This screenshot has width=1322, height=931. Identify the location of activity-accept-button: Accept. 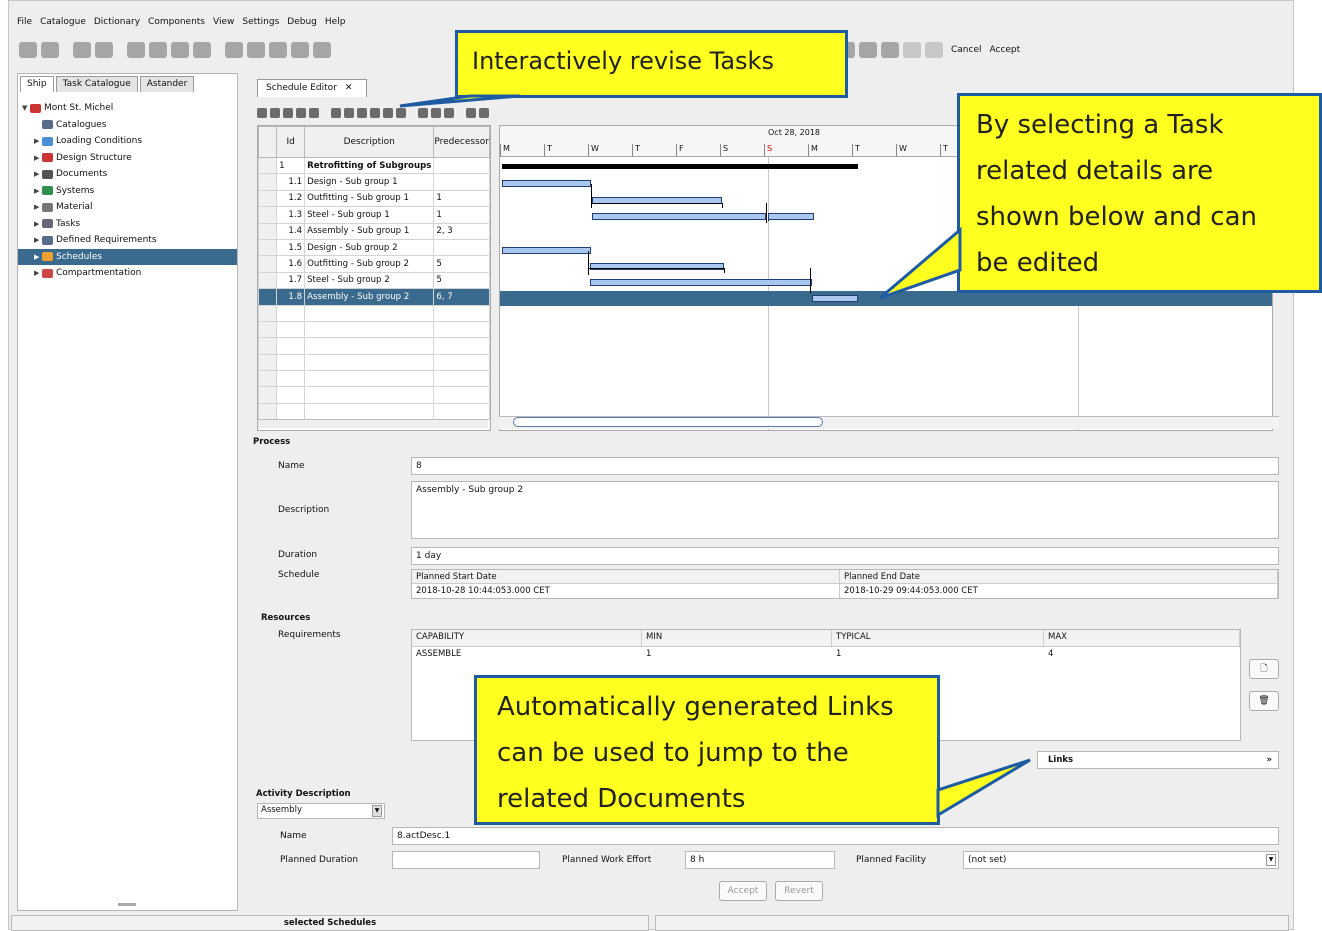
(743, 891).